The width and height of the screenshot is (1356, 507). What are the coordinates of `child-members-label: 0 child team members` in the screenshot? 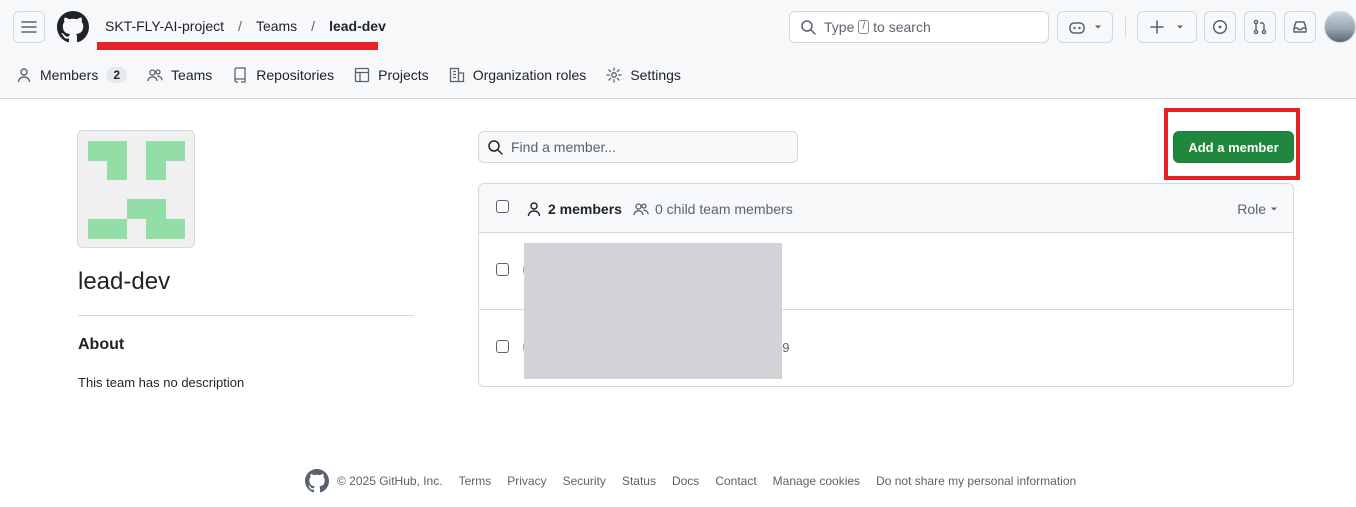 It's located at (724, 209).